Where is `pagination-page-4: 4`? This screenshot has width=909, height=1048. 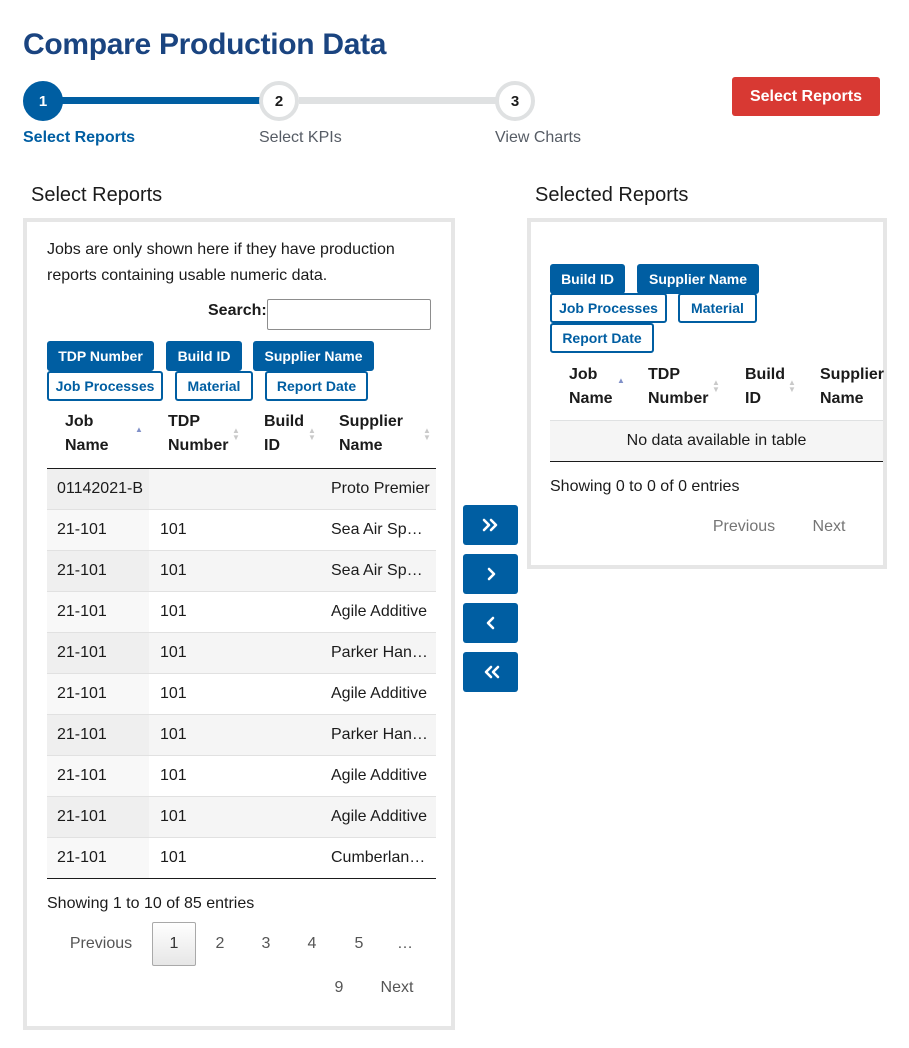
pagination-page-4: 4 is located at coordinates (312, 944).